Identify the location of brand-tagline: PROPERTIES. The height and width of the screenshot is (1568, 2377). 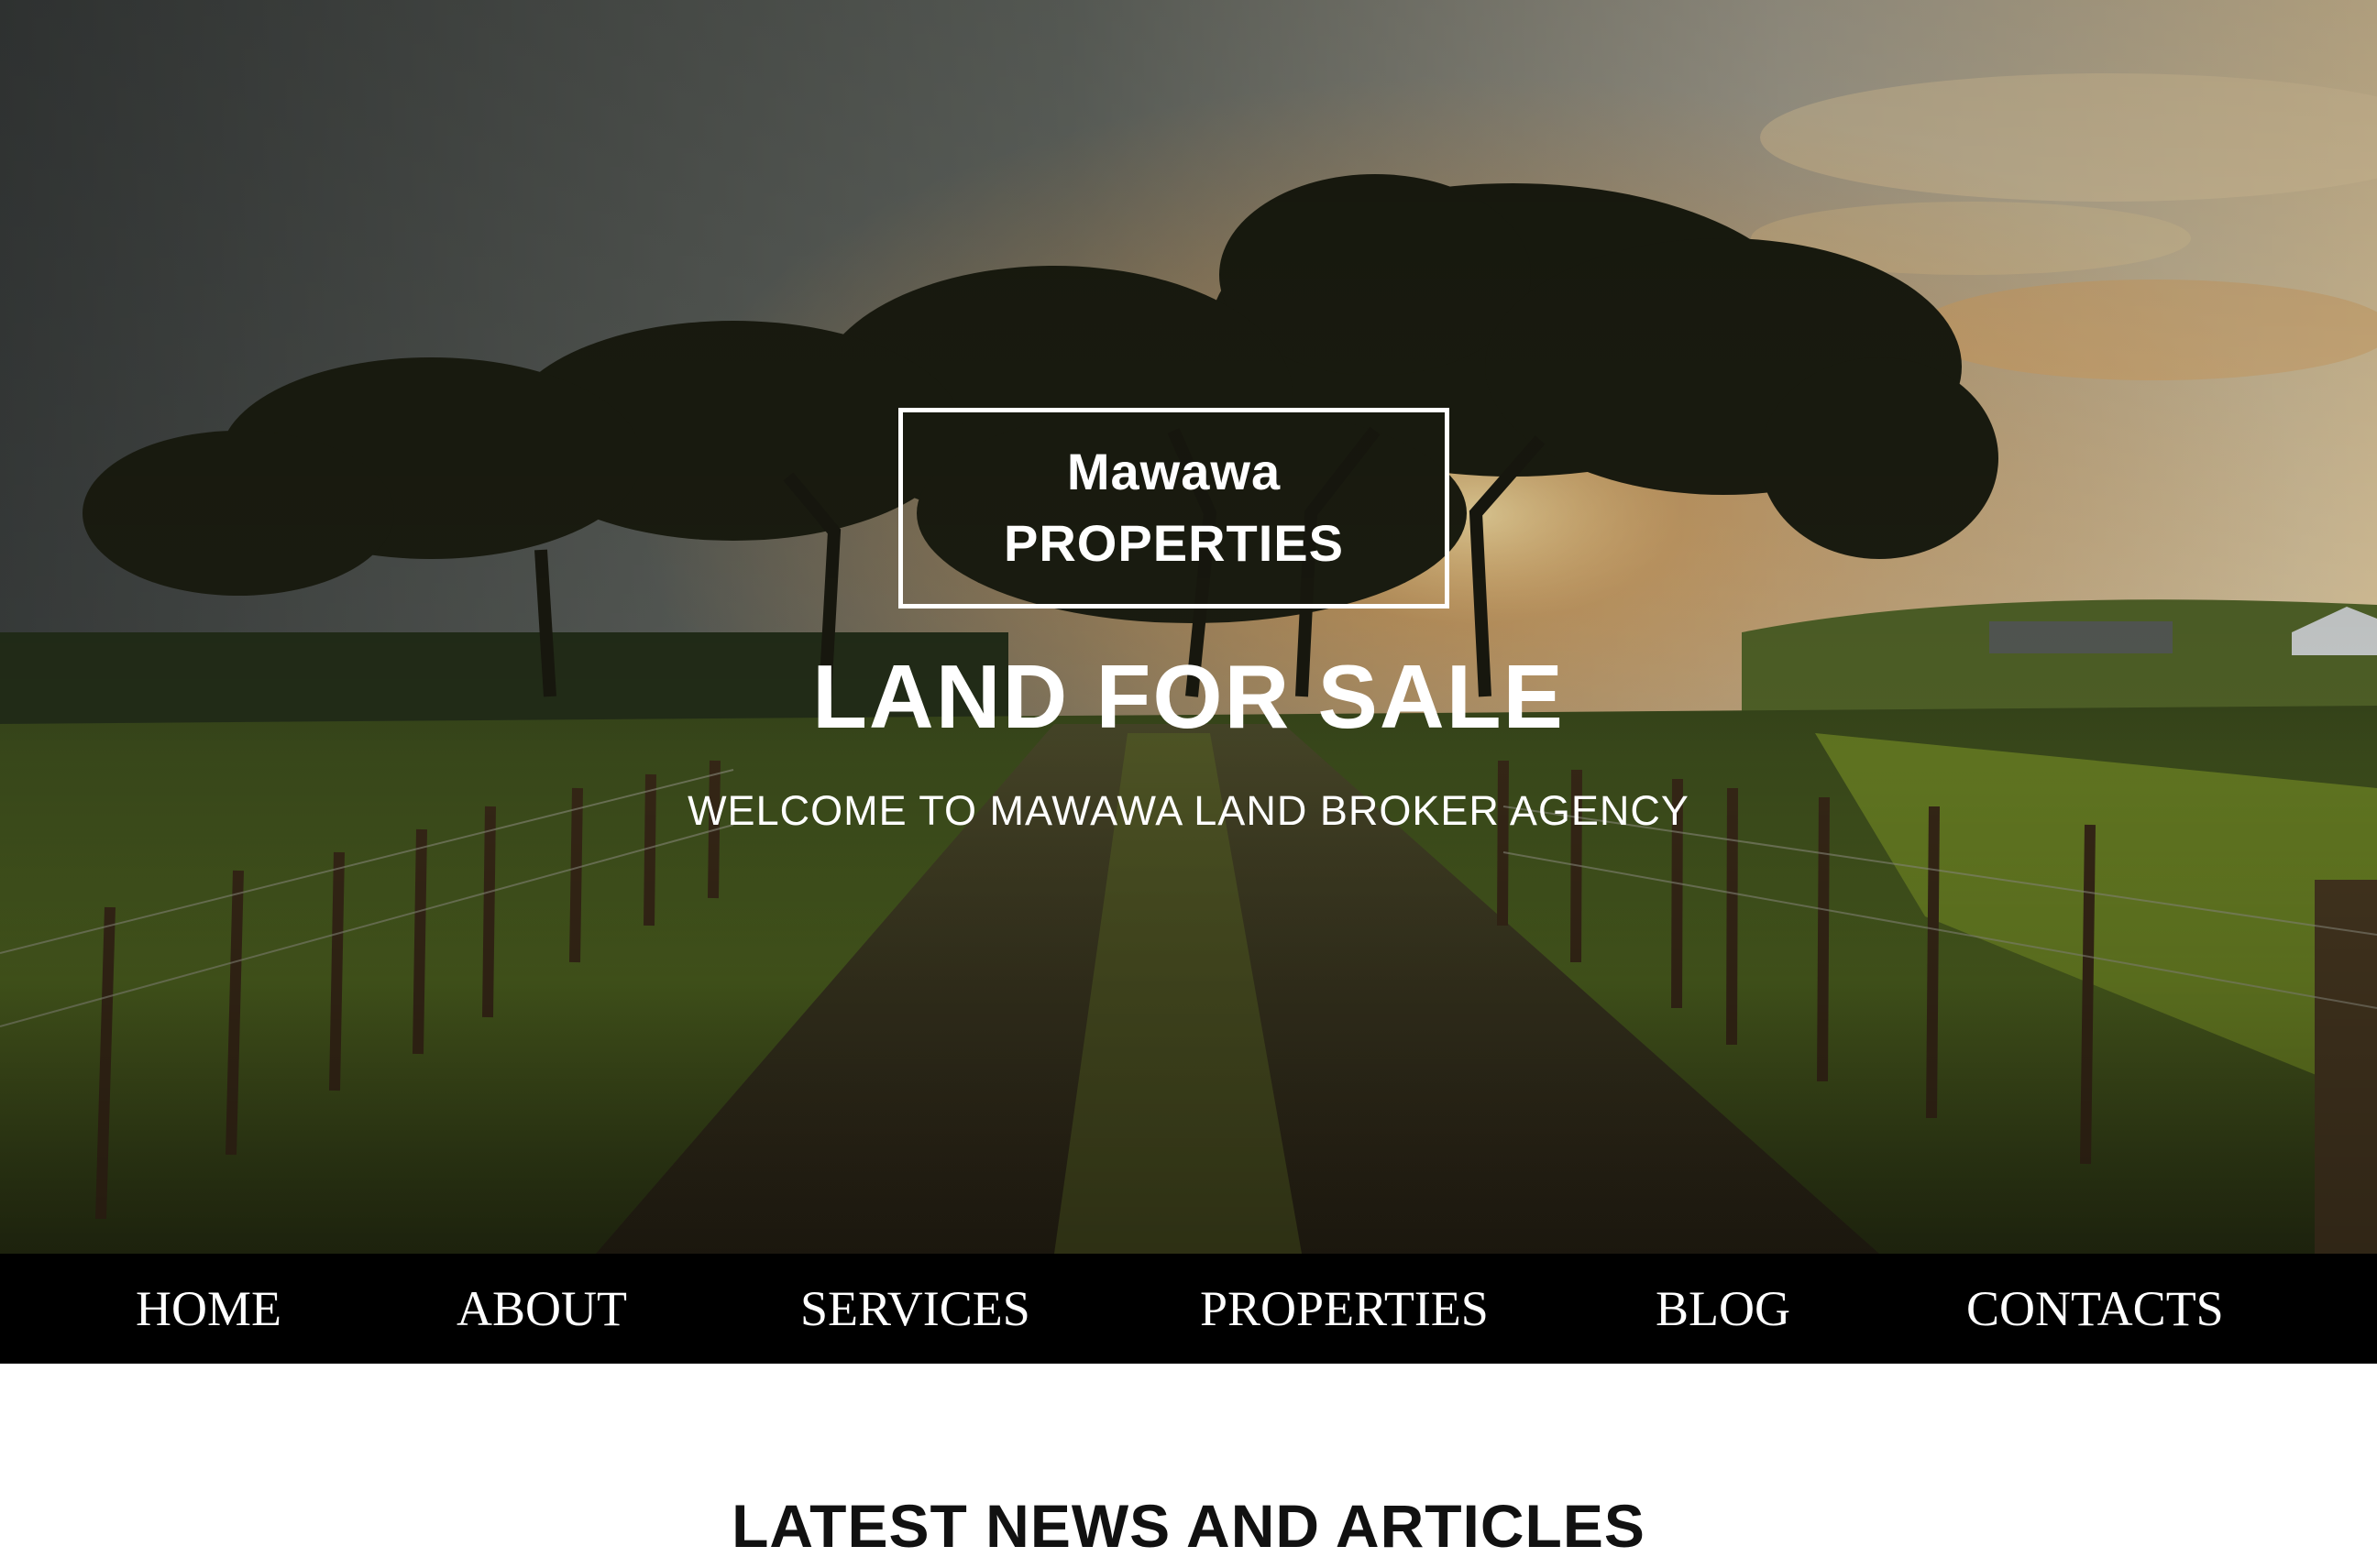
(1174, 542).